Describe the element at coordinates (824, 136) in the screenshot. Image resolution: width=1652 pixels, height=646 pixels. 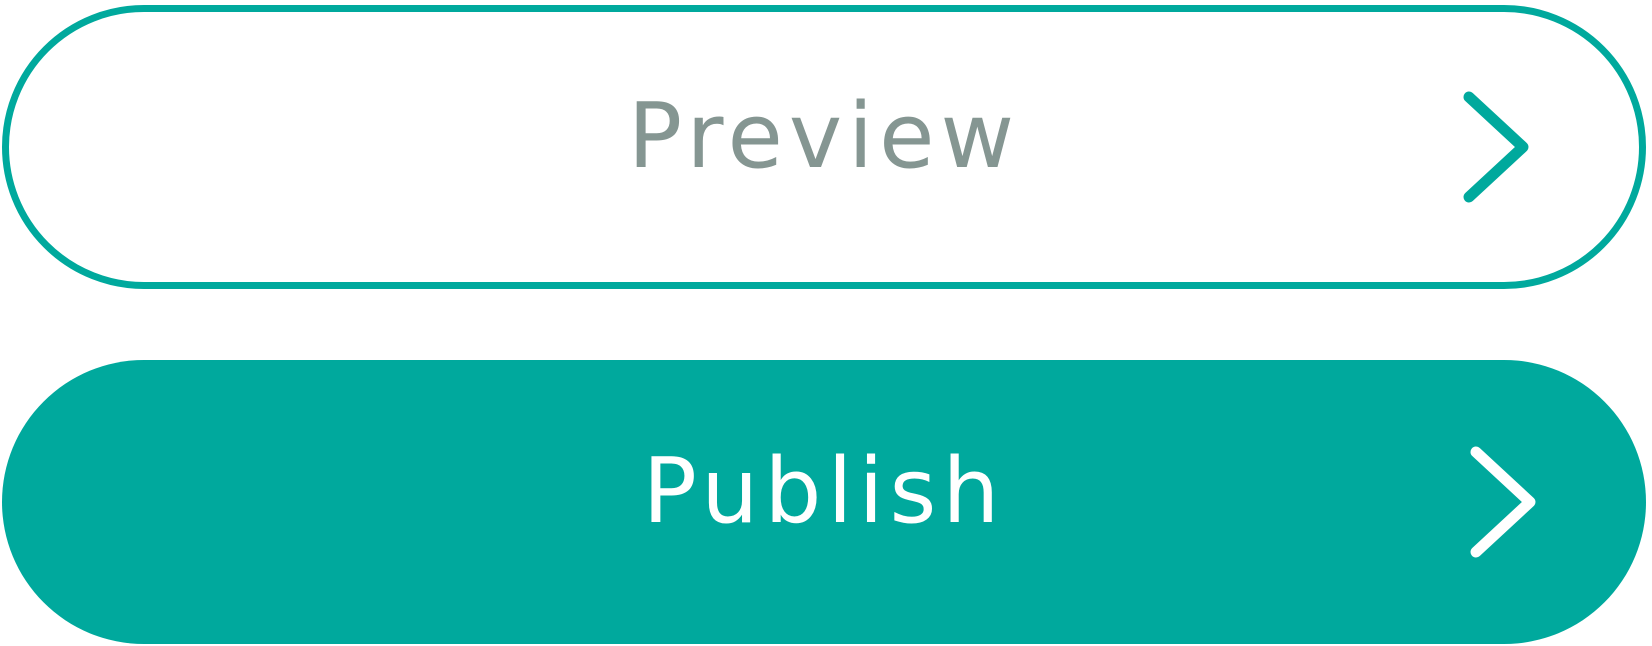
I see `preview-button-label: Preview` at that location.